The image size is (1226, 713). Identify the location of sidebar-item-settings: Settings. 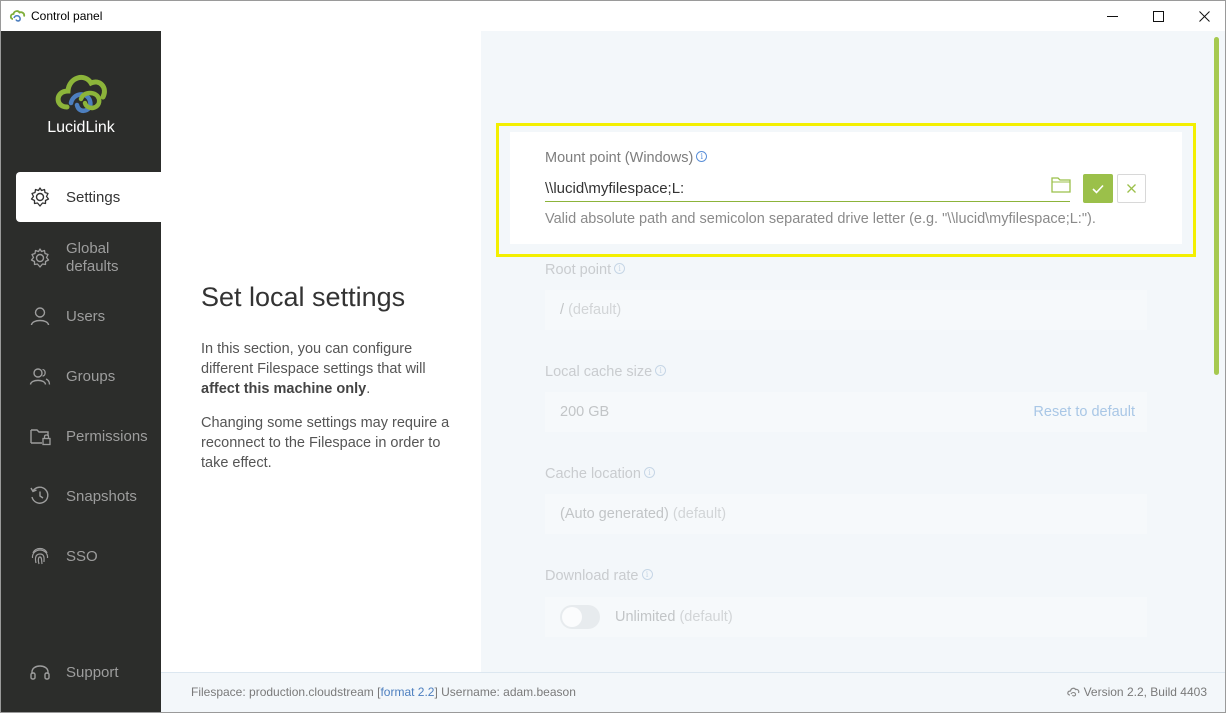
(88, 197).